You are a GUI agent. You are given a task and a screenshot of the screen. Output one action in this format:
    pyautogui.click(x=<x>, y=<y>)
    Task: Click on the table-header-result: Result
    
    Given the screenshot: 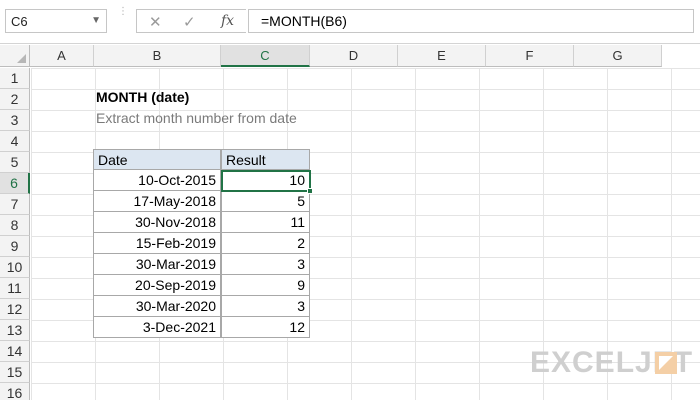 What is the action you would take?
    pyautogui.click(x=265, y=159)
    